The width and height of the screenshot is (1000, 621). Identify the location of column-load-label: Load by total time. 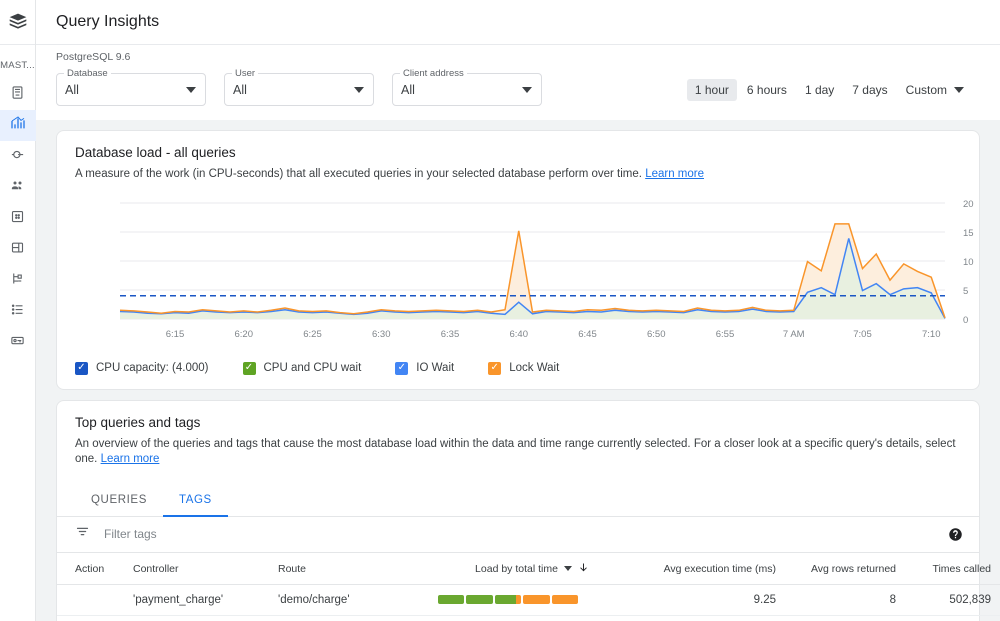
(516, 568).